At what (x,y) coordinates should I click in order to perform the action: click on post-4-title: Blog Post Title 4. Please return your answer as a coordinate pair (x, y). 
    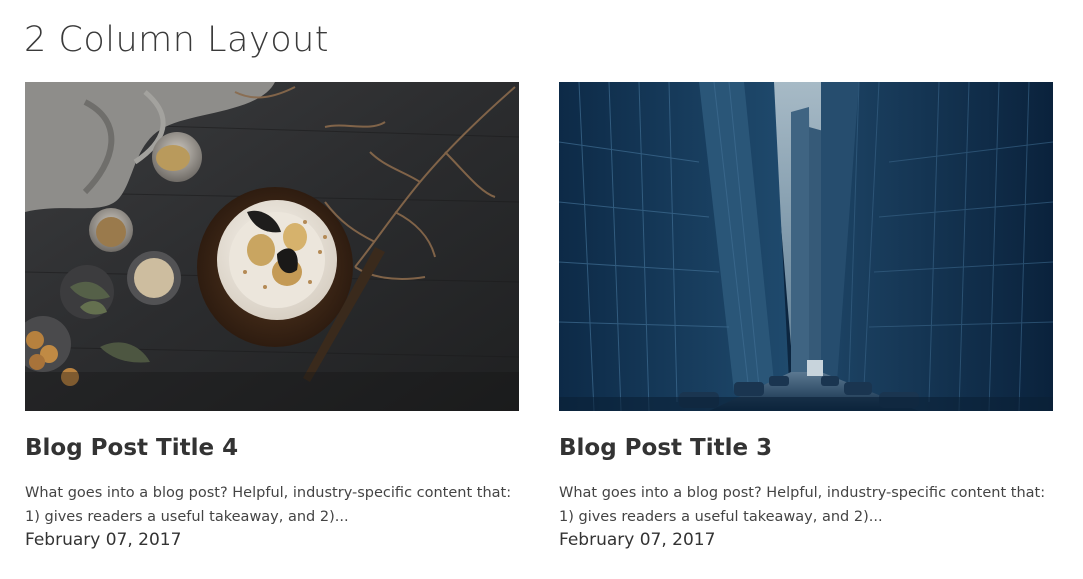
    Looking at the image, I should click on (272, 448).